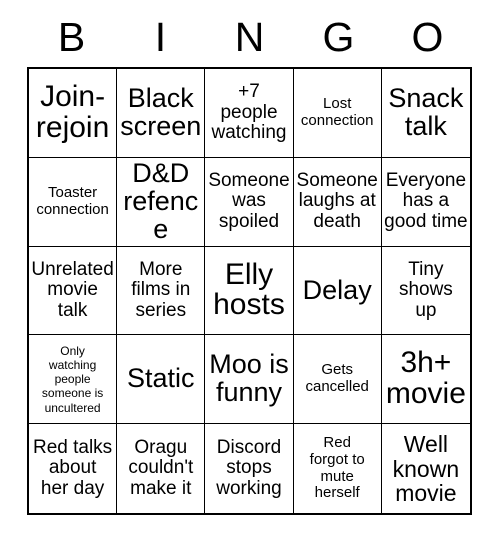 This screenshot has width=500, height=544. I want to click on bingo-cell-label: +7 people watching, so click(249, 112).